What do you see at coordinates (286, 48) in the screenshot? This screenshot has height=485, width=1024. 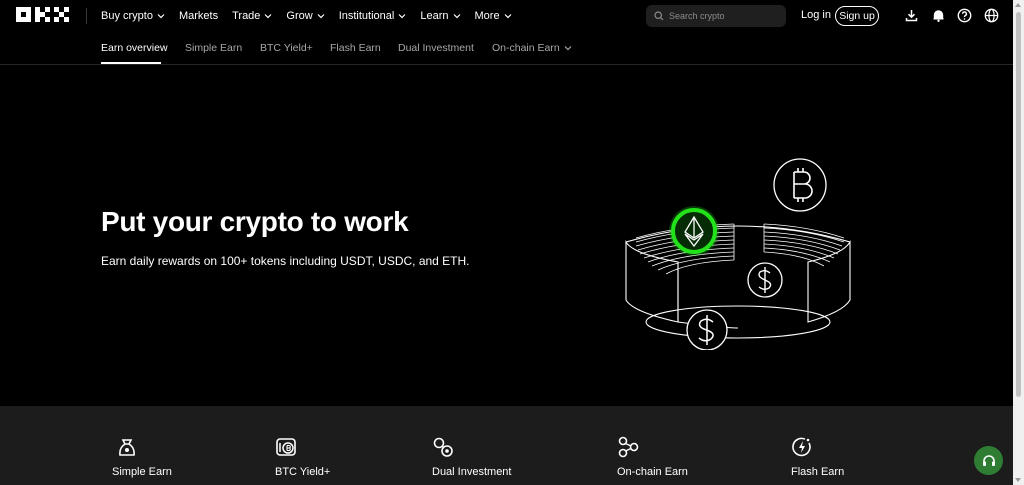 I see `tab-btc-yield: BTC Yield+` at bounding box center [286, 48].